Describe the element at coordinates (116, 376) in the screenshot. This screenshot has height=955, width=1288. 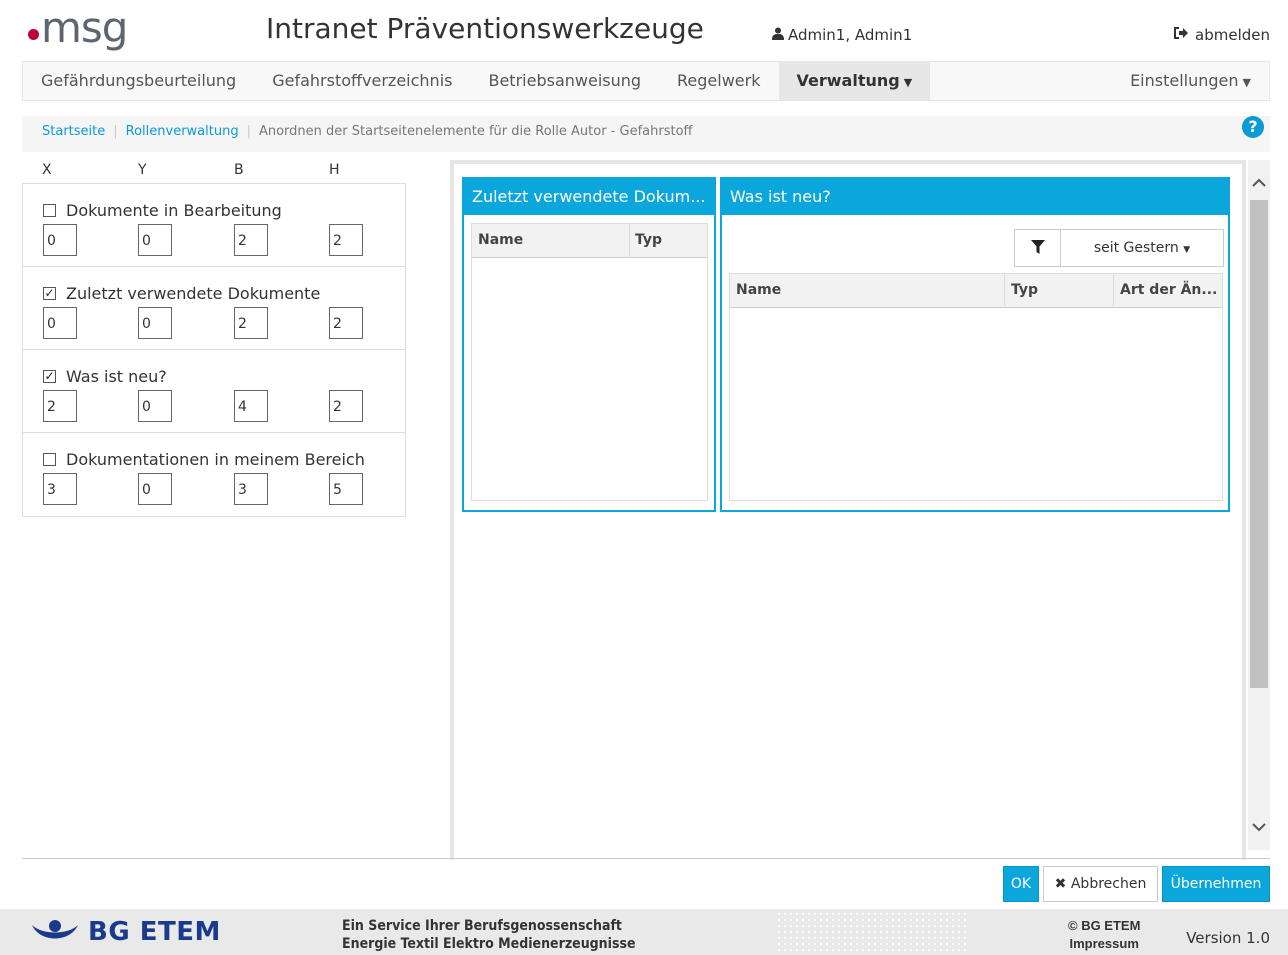
I see `widget-label: Was ist neu?` at that location.